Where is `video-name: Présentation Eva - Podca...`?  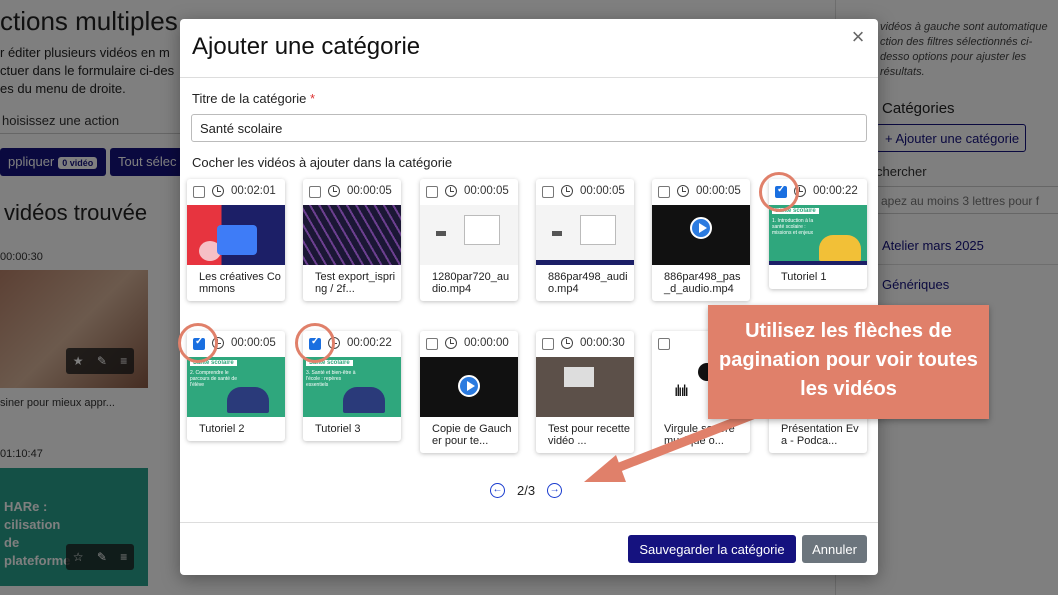 video-name: Présentation Eva - Podca... is located at coordinates (820, 435).